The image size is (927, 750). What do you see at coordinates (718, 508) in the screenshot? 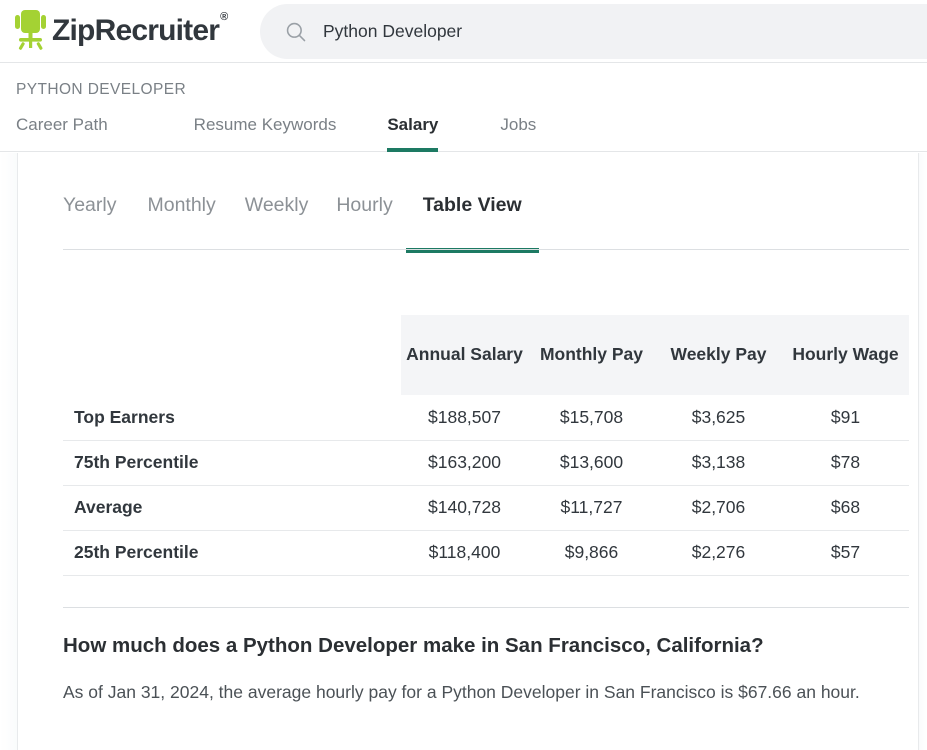
I see `cell-weekly: $2,706` at bounding box center [718, 508].